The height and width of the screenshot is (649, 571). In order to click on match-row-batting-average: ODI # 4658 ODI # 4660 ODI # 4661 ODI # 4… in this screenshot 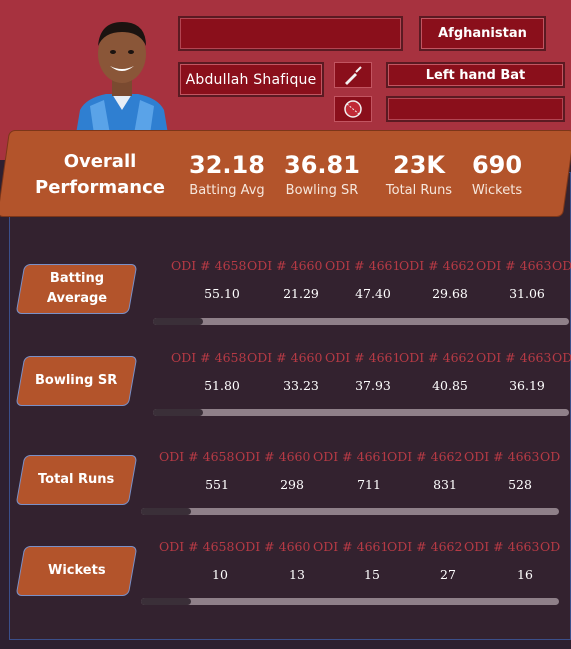, I will do `click(360, 284)`.